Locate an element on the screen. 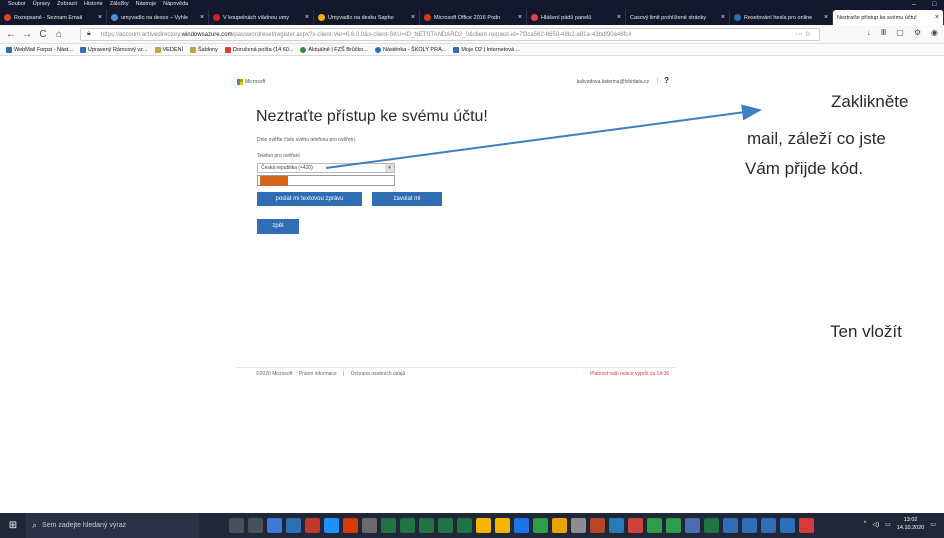 The width and height of the screenshot is (944, 538). tab-koupelny: V koupelnách vládnou umy × is located at coordinates (261, 17).